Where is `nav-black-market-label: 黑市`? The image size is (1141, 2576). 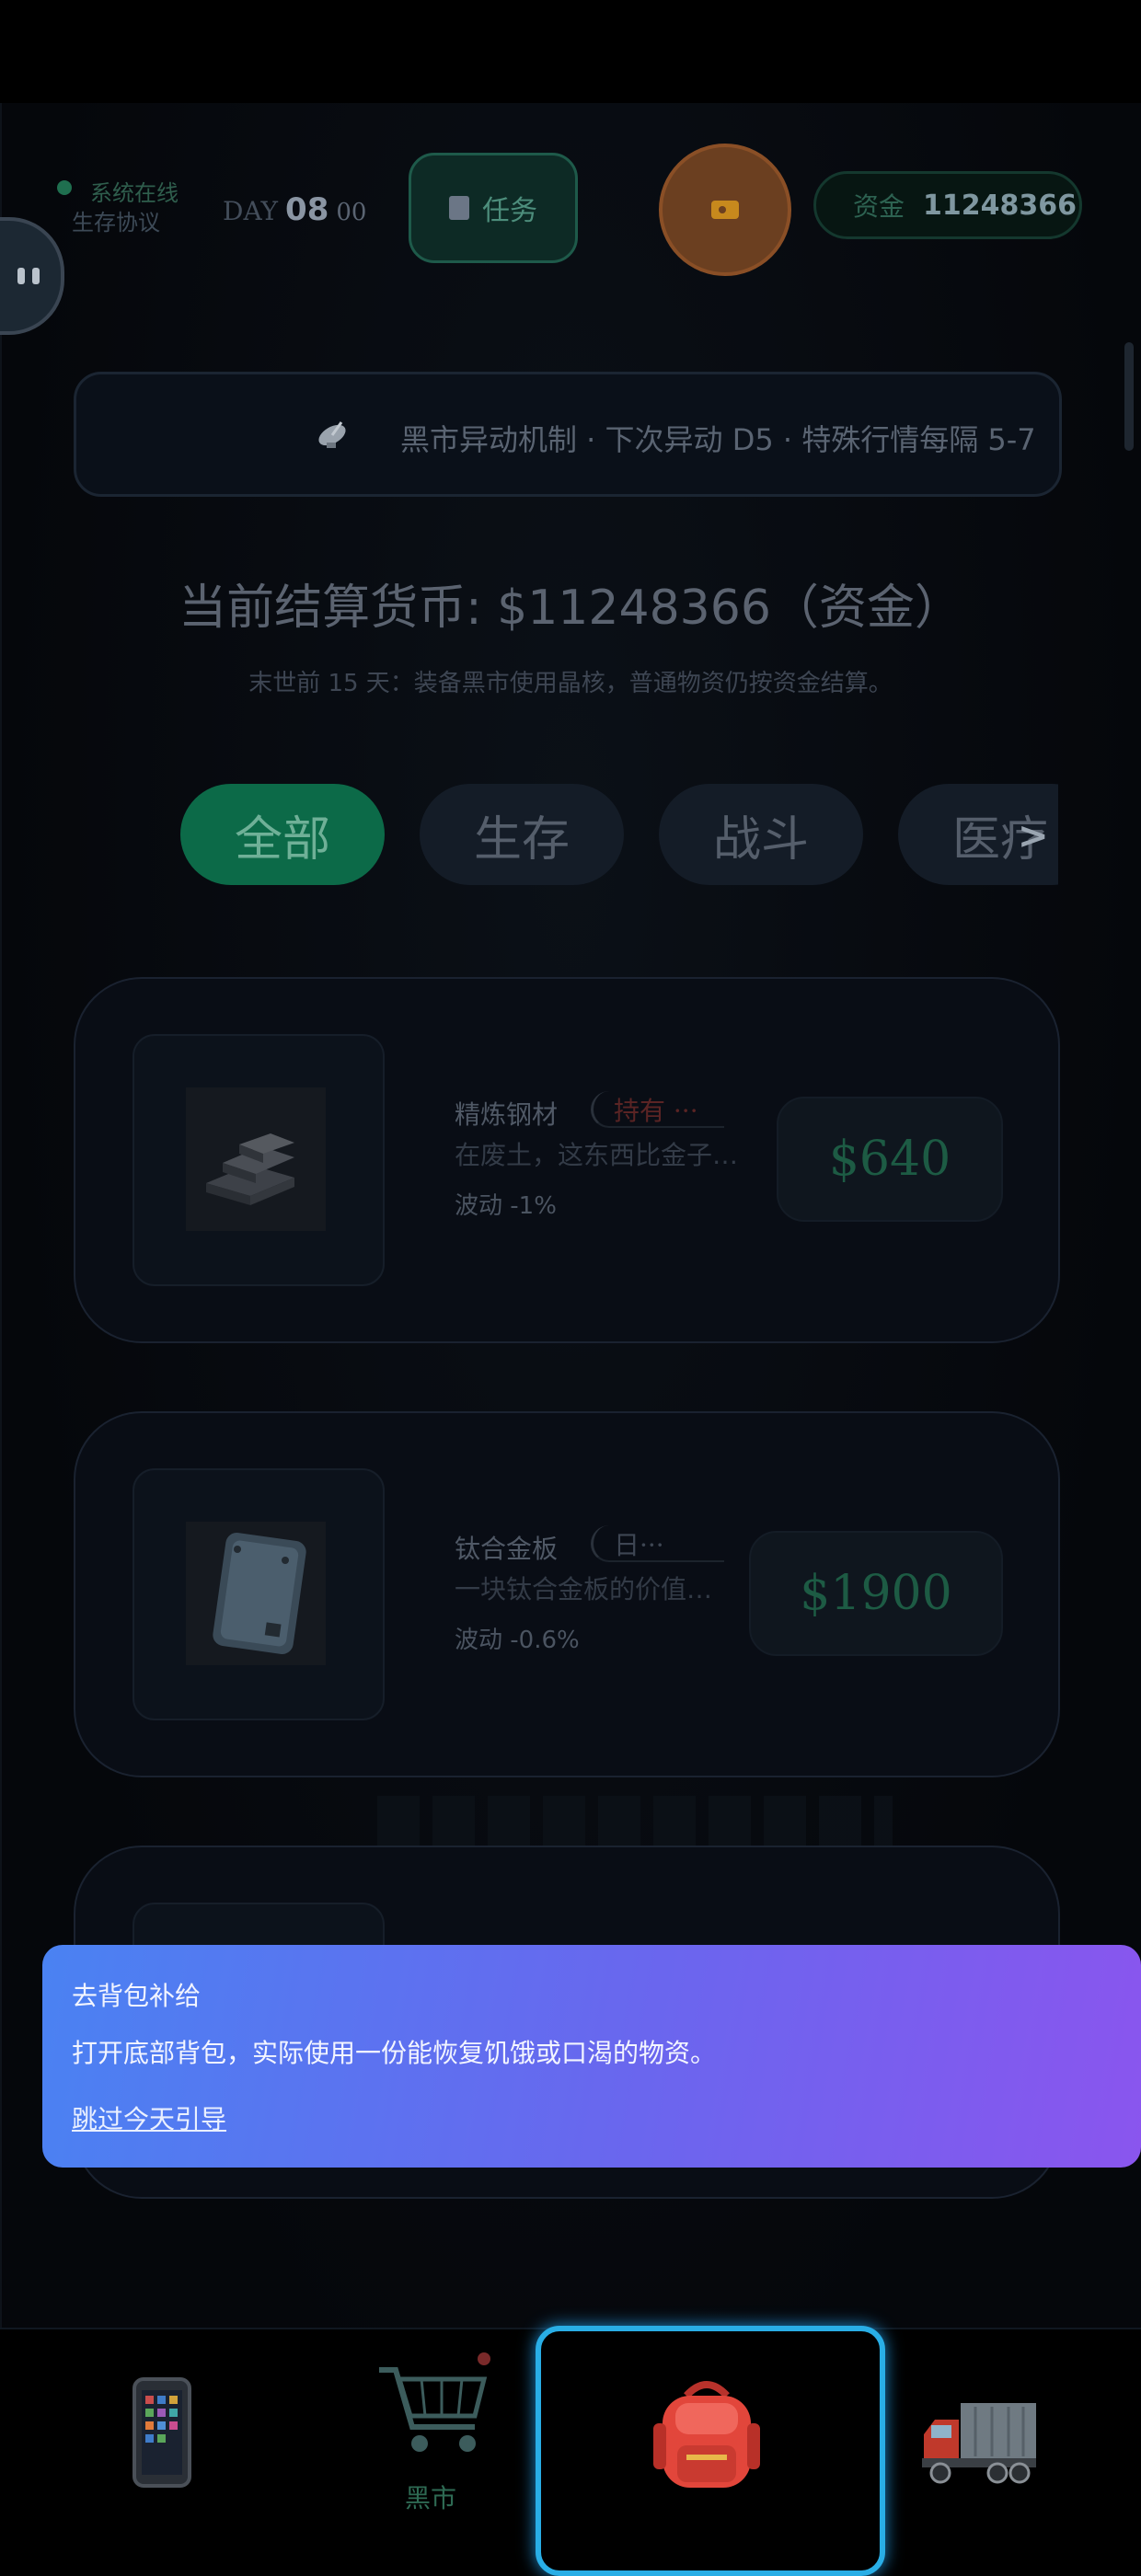 nav-black-market-label: 黑市 is located at coordinates (431, 2498).